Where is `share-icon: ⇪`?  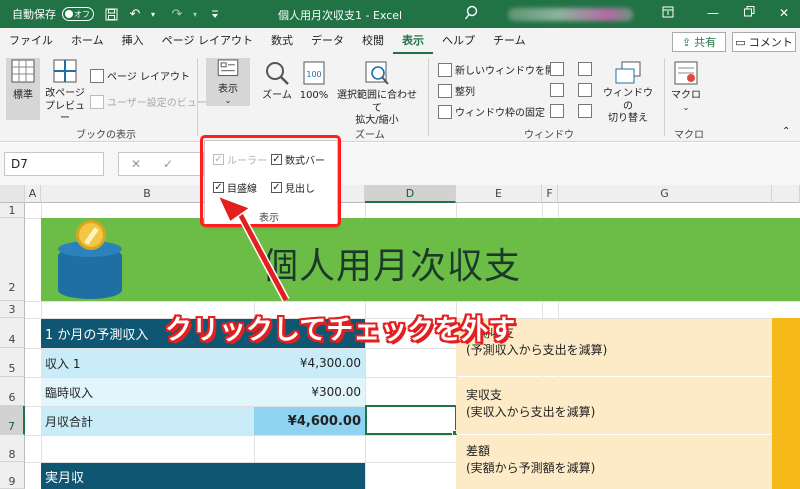
share-icon: ⇪ is located at coordinates (686, 42).